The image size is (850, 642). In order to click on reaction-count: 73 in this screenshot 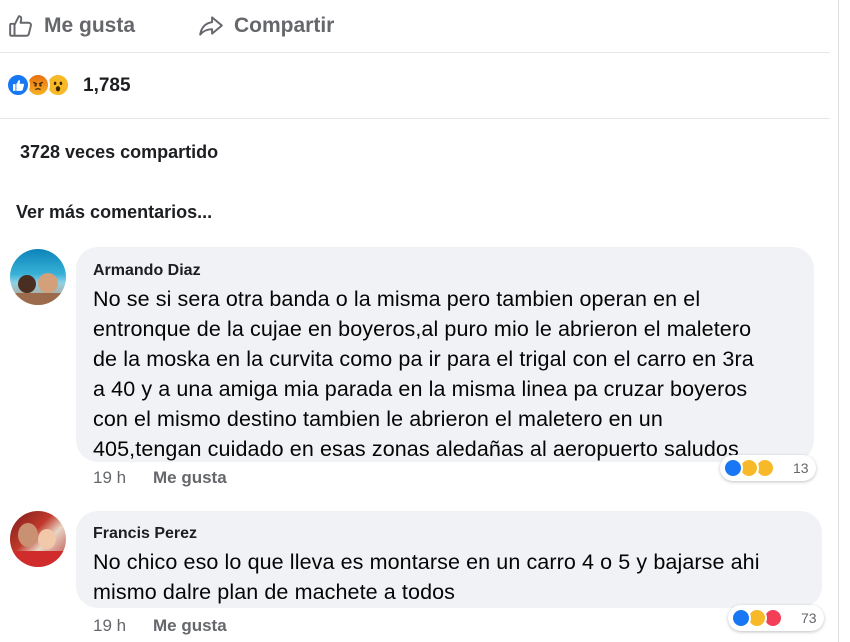, I will do `click(809, 618)`.